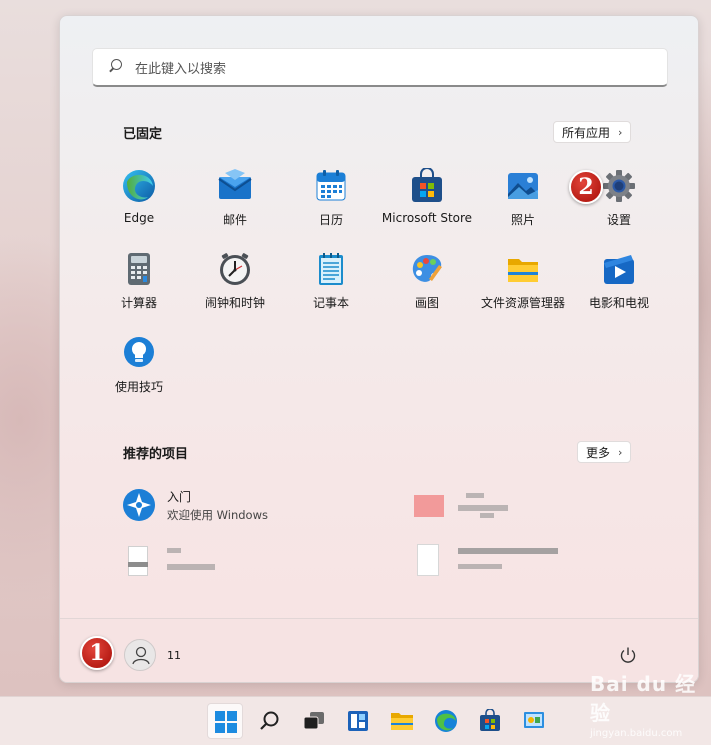 The height and width of the screenshot is (745, 711). What do you see at coordinates (522, 303) in the screenshot?
I see `app-label: 文件资源管理器` at bounding box center [522, 303].